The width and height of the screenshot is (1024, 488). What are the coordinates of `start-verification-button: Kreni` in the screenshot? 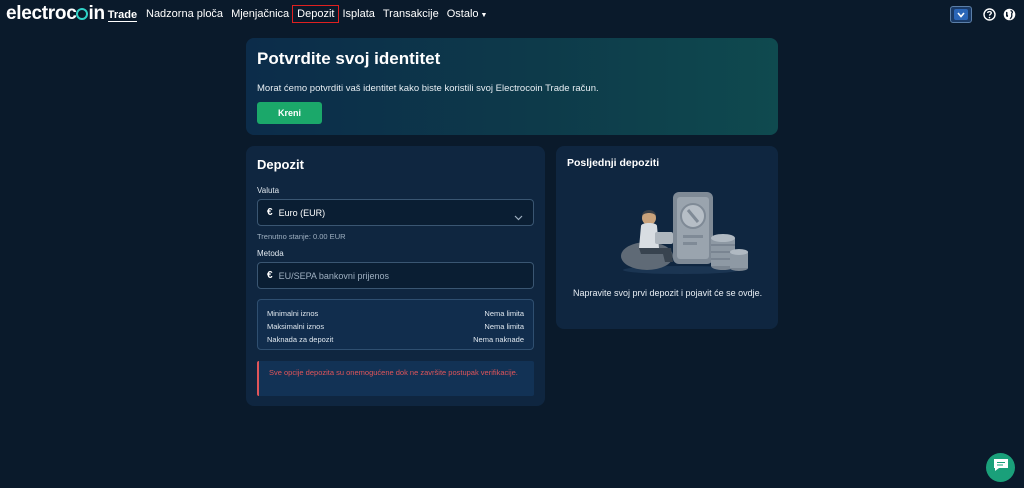 It's located at (289, 113).